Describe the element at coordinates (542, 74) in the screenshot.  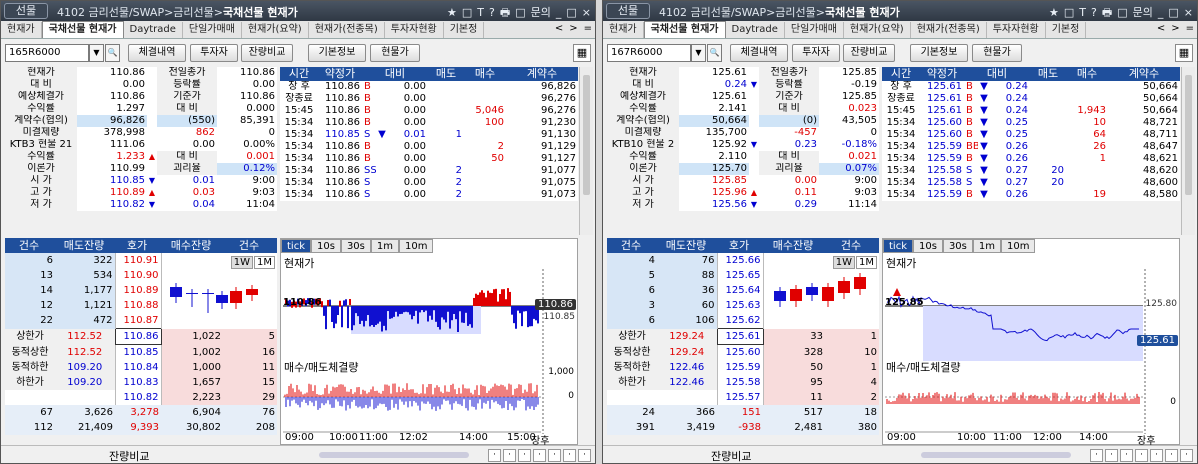
I see `tick-col-header: 계약수` at that location.